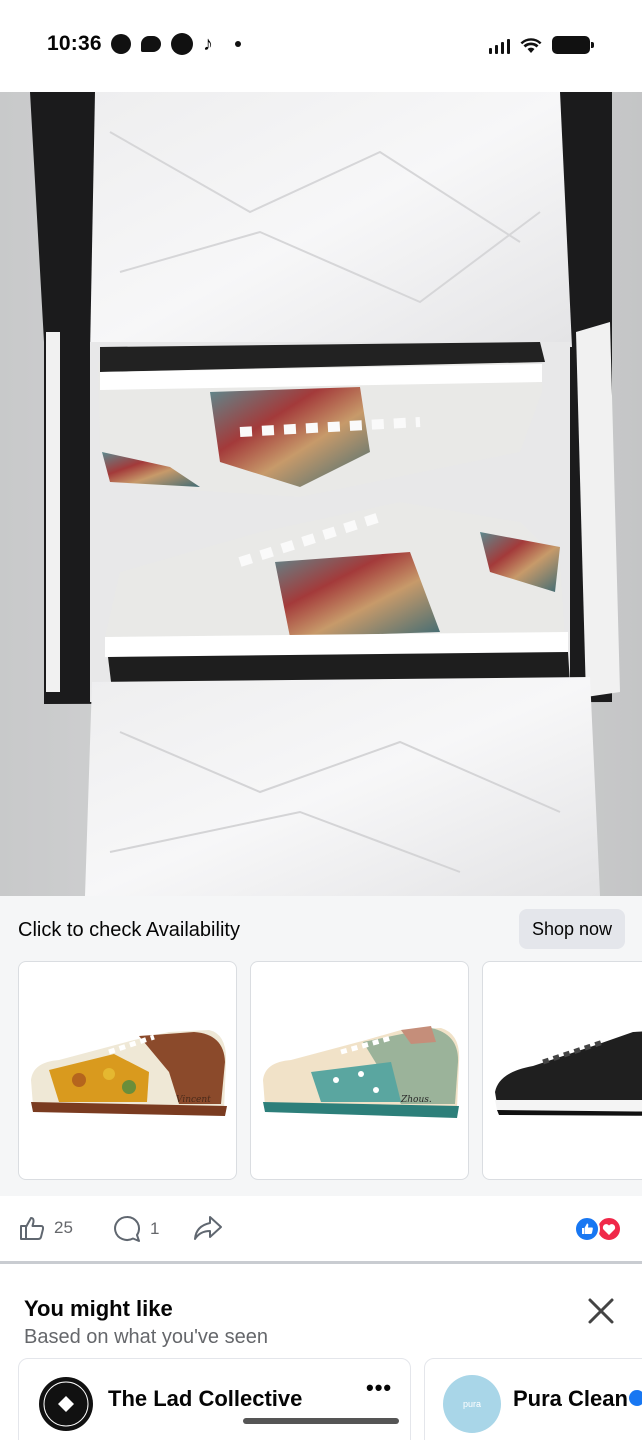  Describe the element at coordinates (321, 46) in the screenshot. I see `status-bar: 10:36 ♪` at that location.